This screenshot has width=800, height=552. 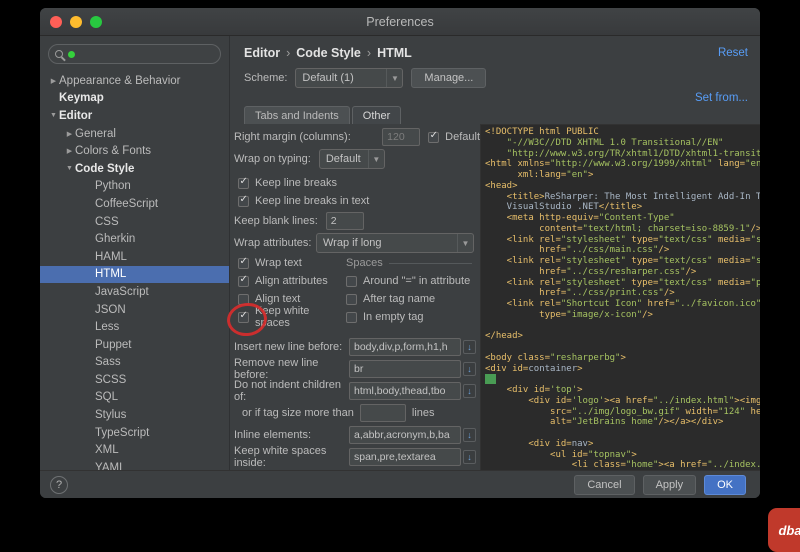 I want to click on default-label: Default, so click(x=462, y=137).